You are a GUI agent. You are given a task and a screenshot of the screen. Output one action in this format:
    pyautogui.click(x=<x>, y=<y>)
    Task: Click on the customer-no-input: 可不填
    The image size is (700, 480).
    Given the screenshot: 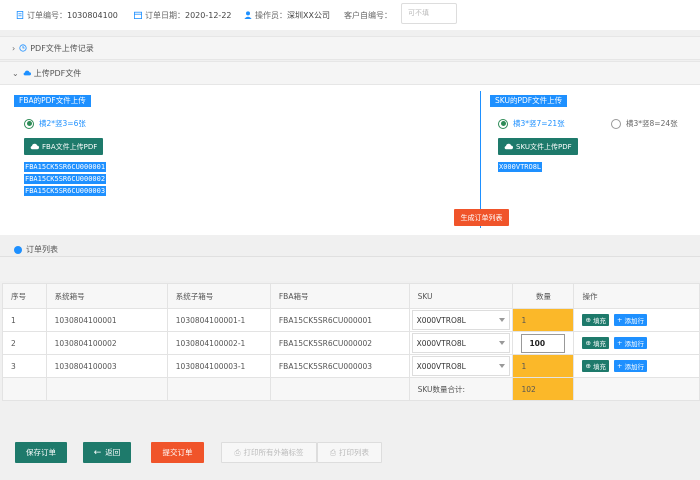 What is the action you would take?
    pyautogui.click(x=429, y=13)
    